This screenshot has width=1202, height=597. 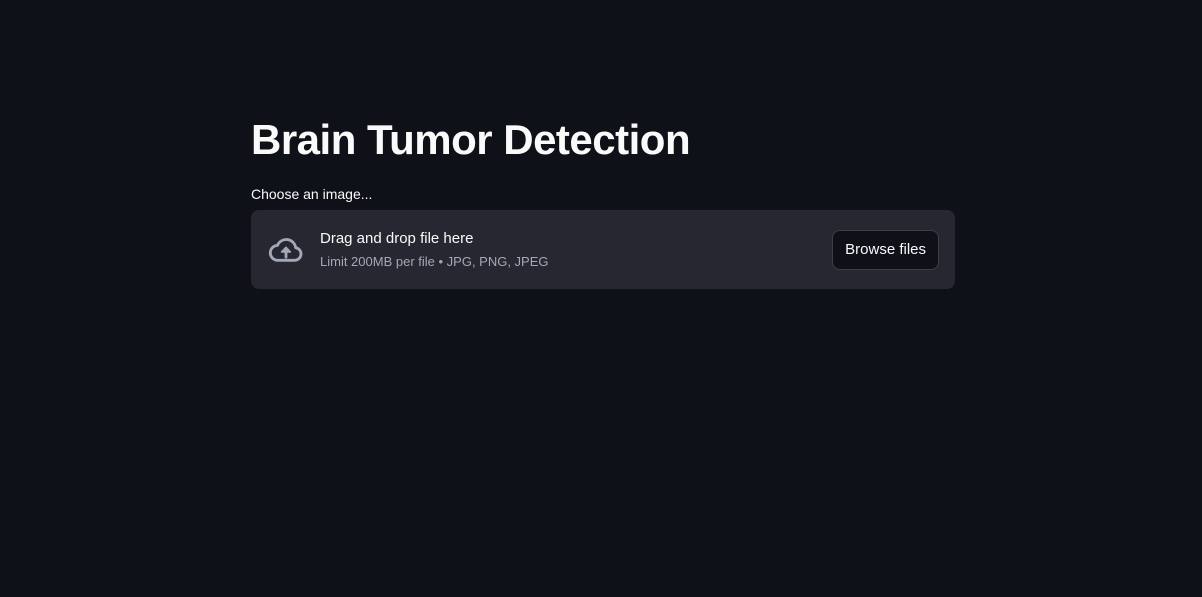 What do you see at coordinates (434, 261) in the screenshot?
I see `file-limit-text: Limit 200MB per file • JPG, PNG, JPEG` at bounding box center [434, 261].